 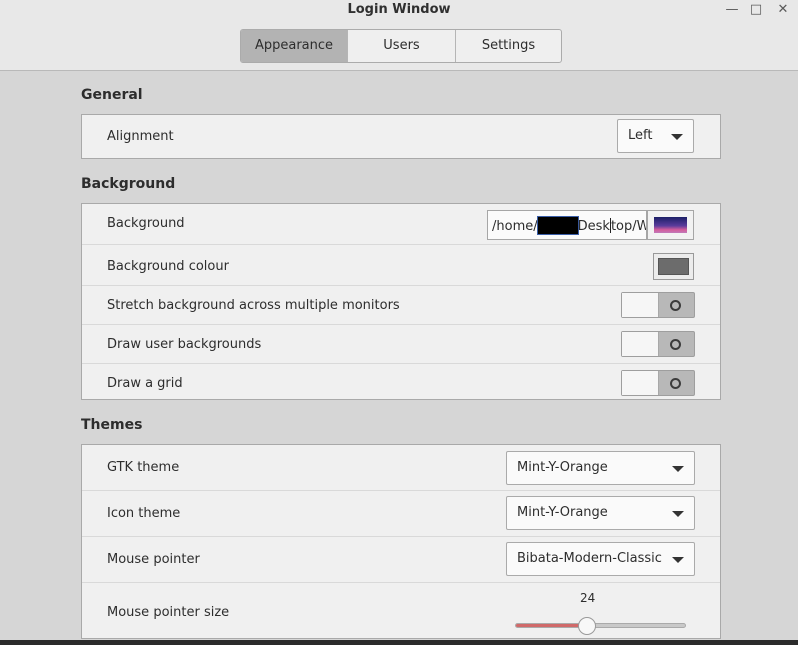 I want to click on maximize-icon: □, so click(x=756, y=10).